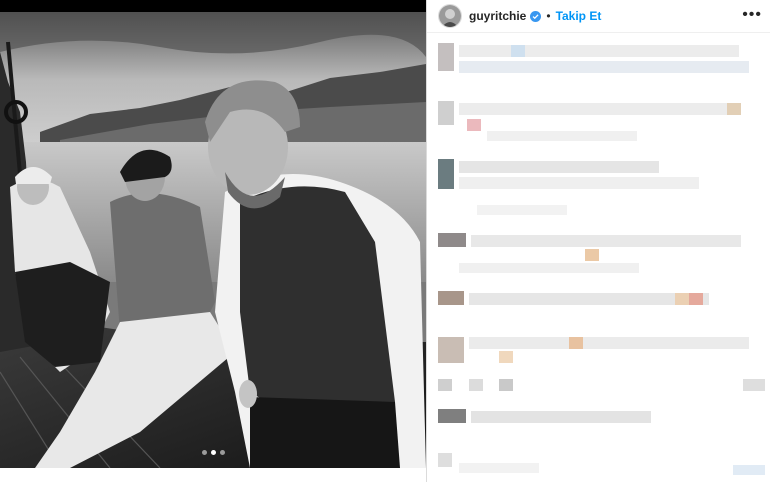 The image size is (770, 482). What do you see at coordinates (497, 16) in the screenshot?
I see `username-link: guyritchie` at bounding box center [497, 16].